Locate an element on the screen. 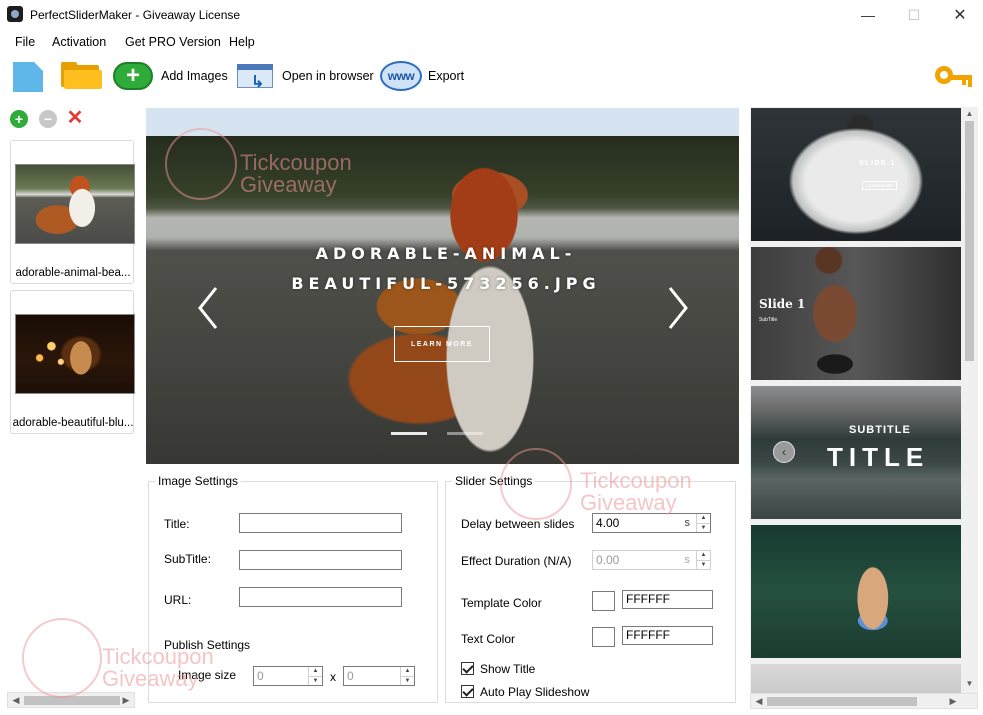 This screenshot has width=983, height=715. add-images-button: + Add Images is located at coordinates (170, 76).